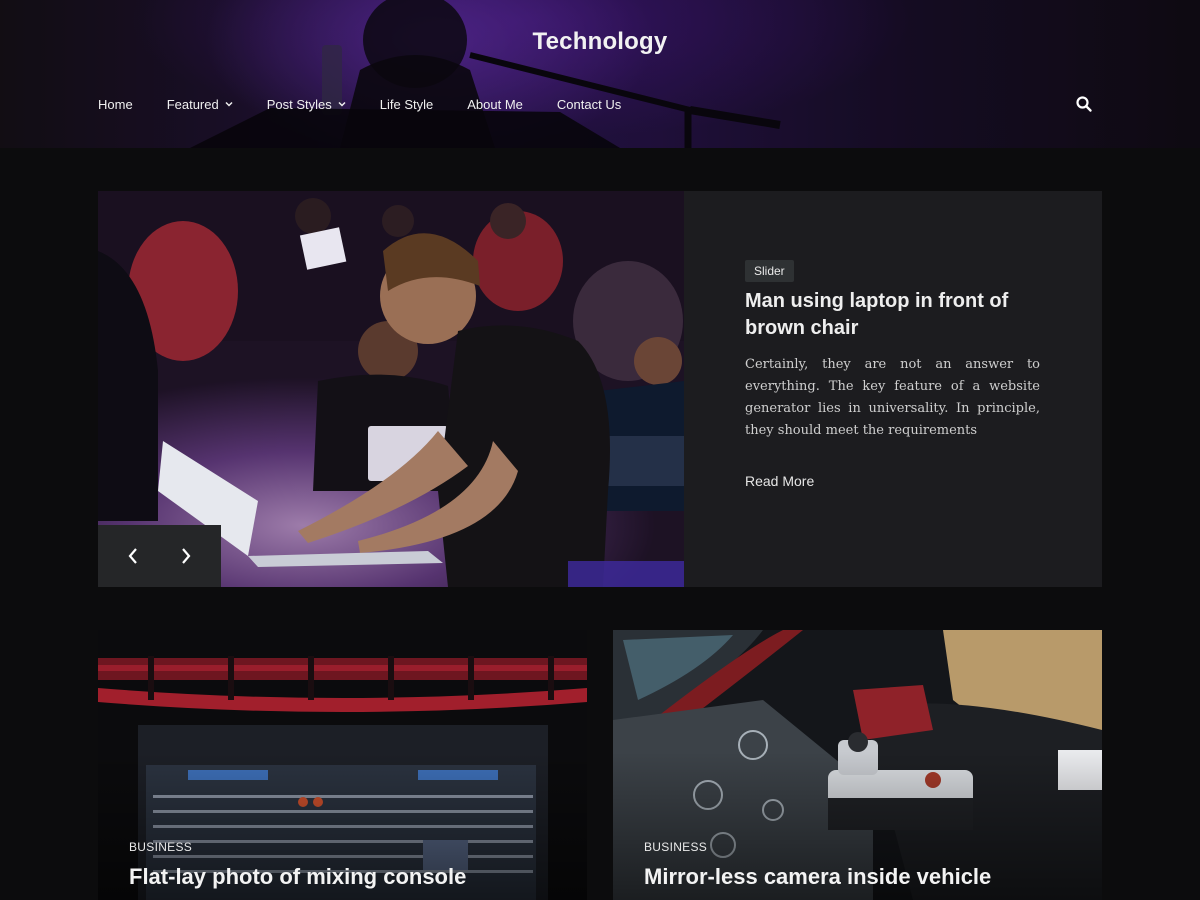 The image size is (1200, 900). I want to click on chevron-left-icon, so click(132, 556).